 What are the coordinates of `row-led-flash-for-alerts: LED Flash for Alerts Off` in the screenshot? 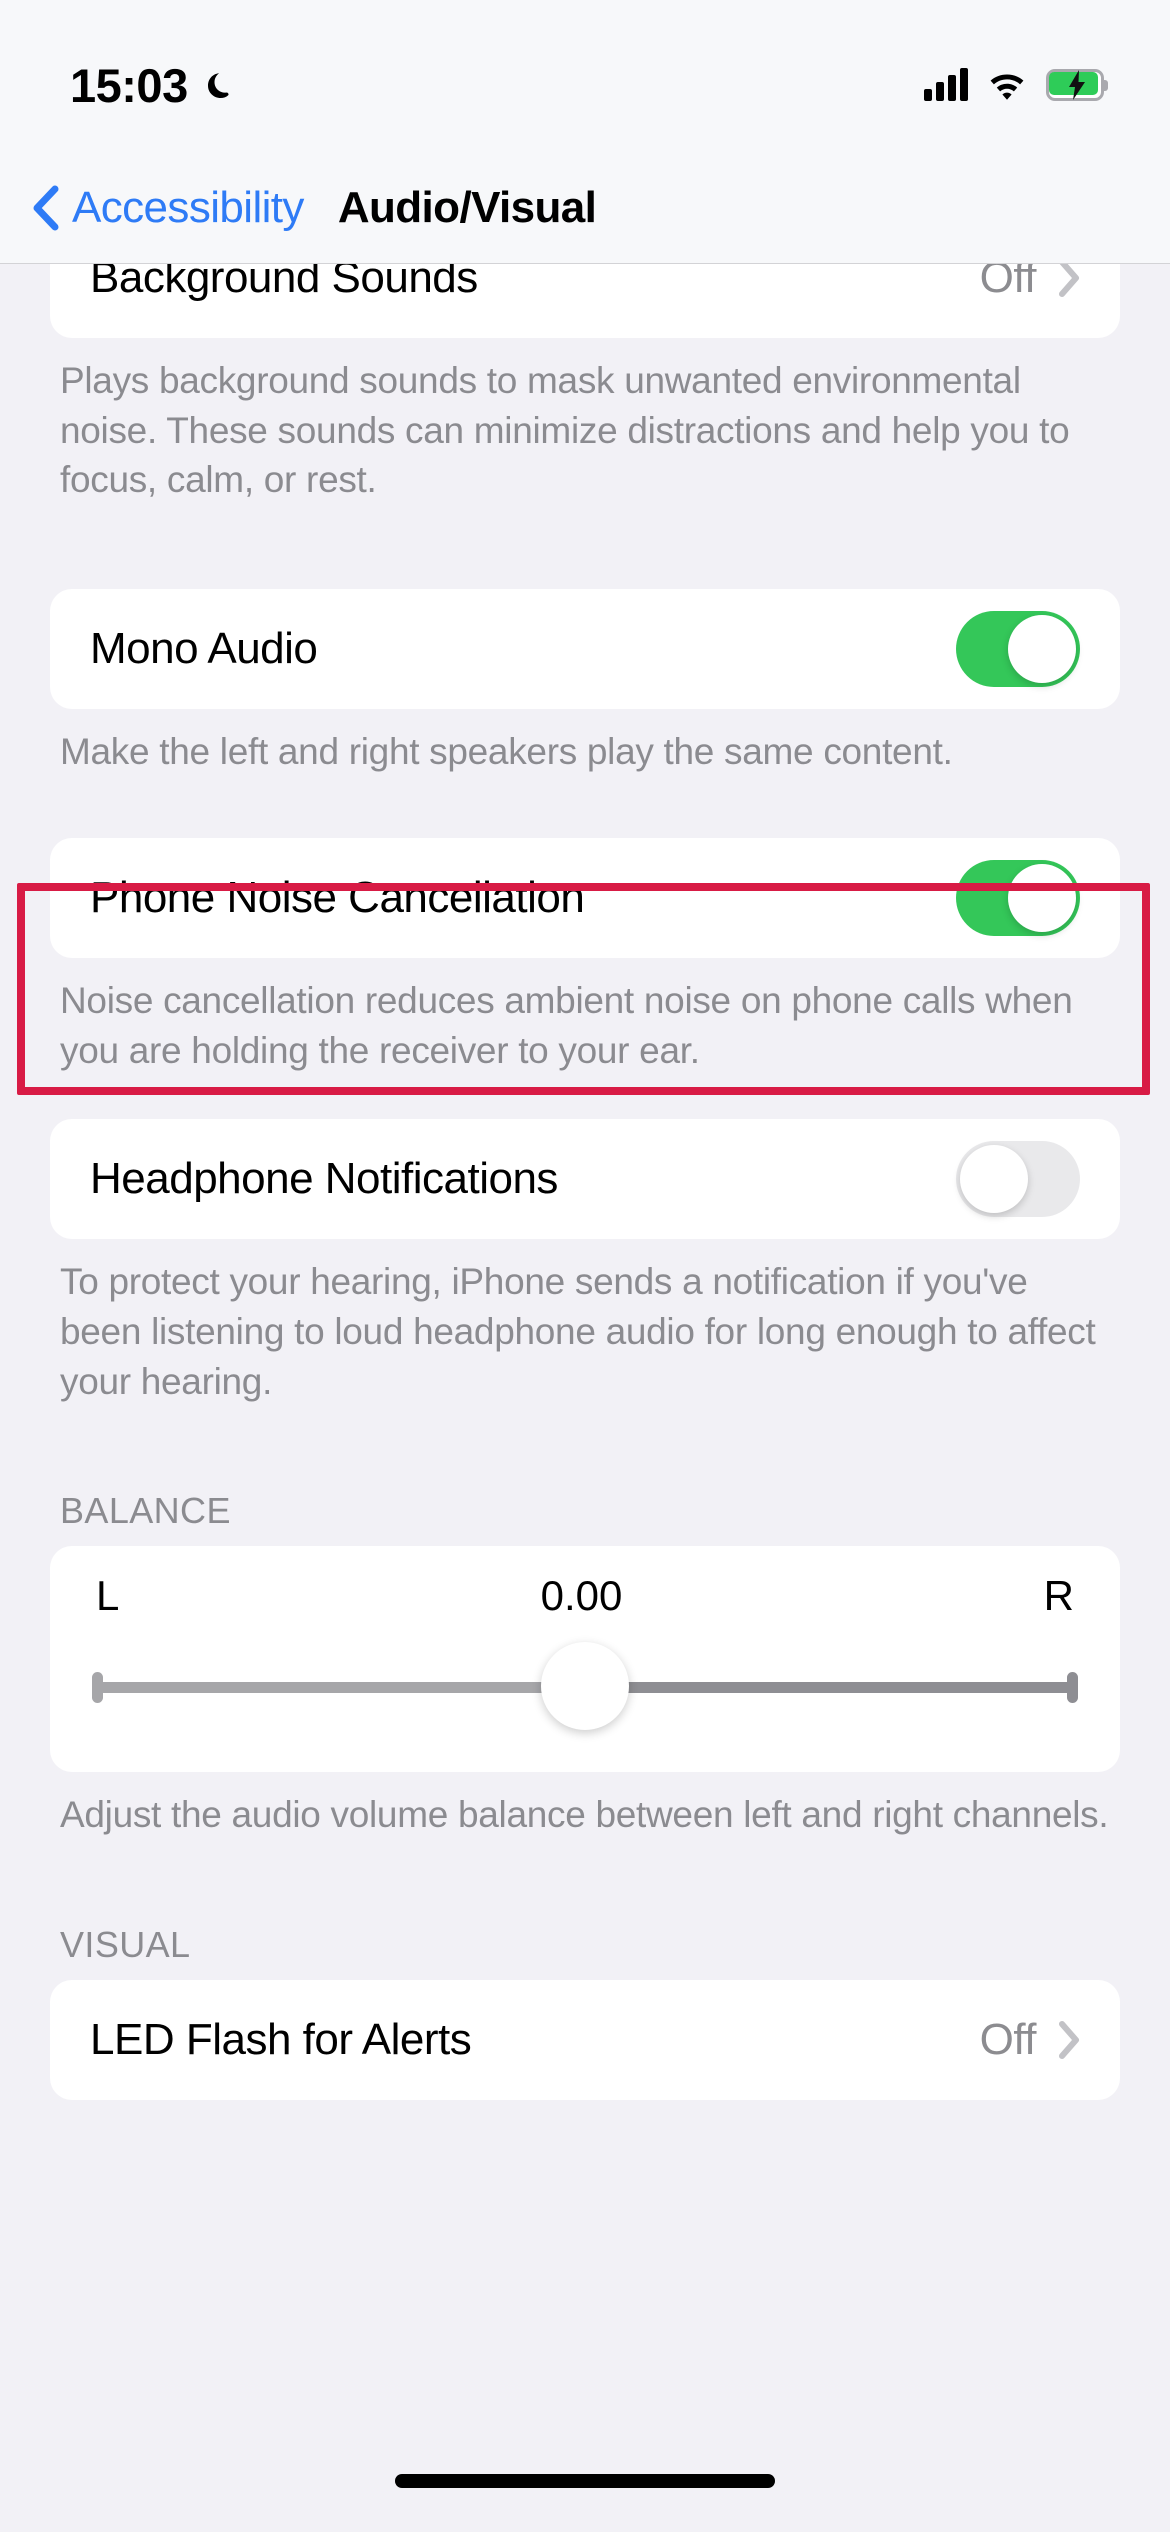 It's located at (585, 2040).